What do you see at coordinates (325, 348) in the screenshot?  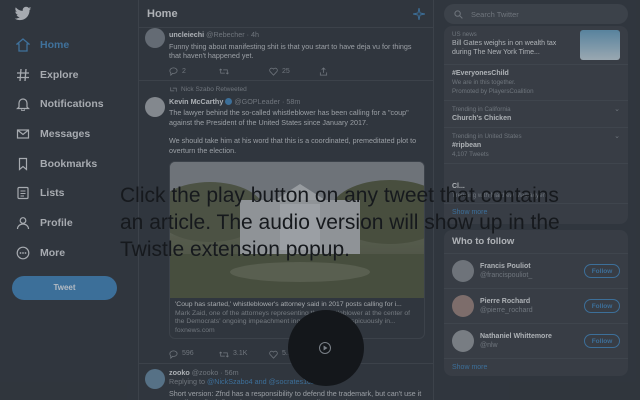 I see `play-icon` at bounding box center [325, 348].